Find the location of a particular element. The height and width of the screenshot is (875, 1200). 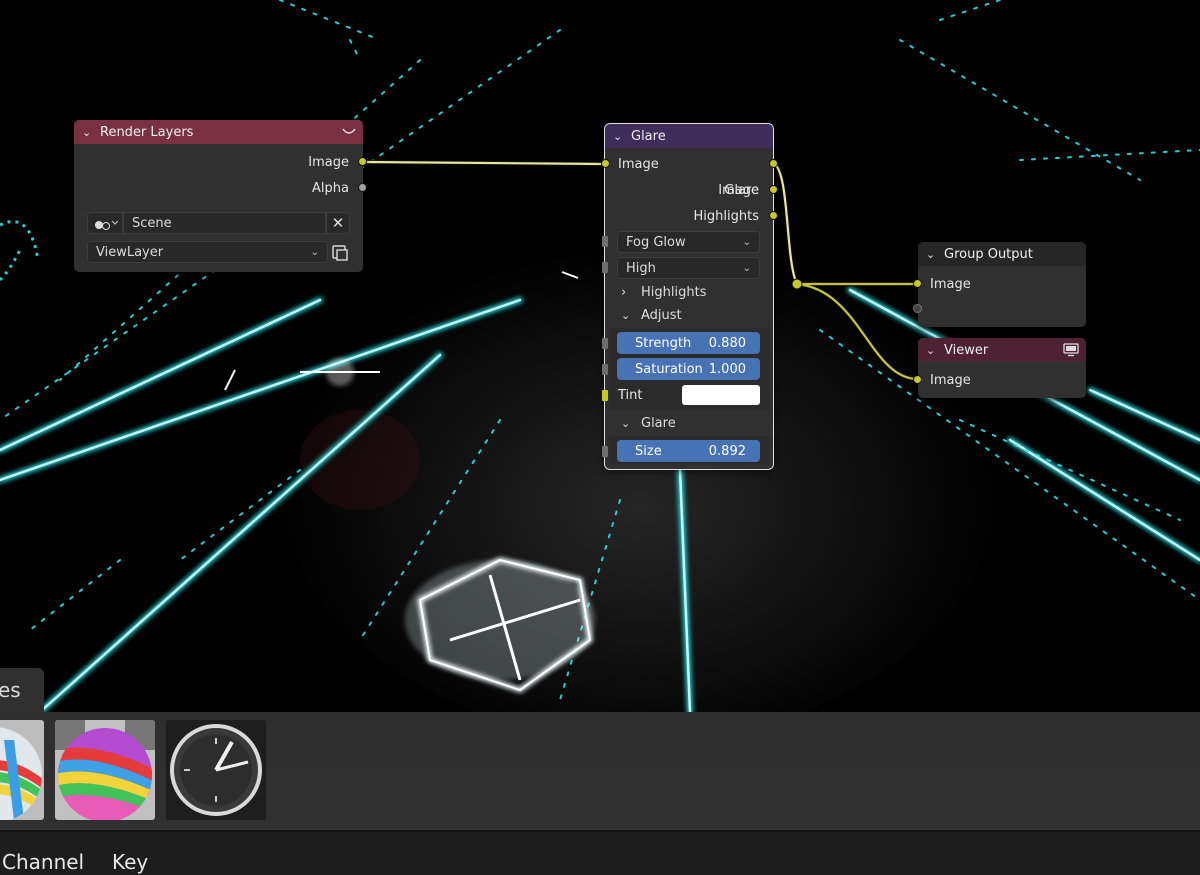

group-output-header: ⌄ Group Output is located at coordinates (1002, 254).